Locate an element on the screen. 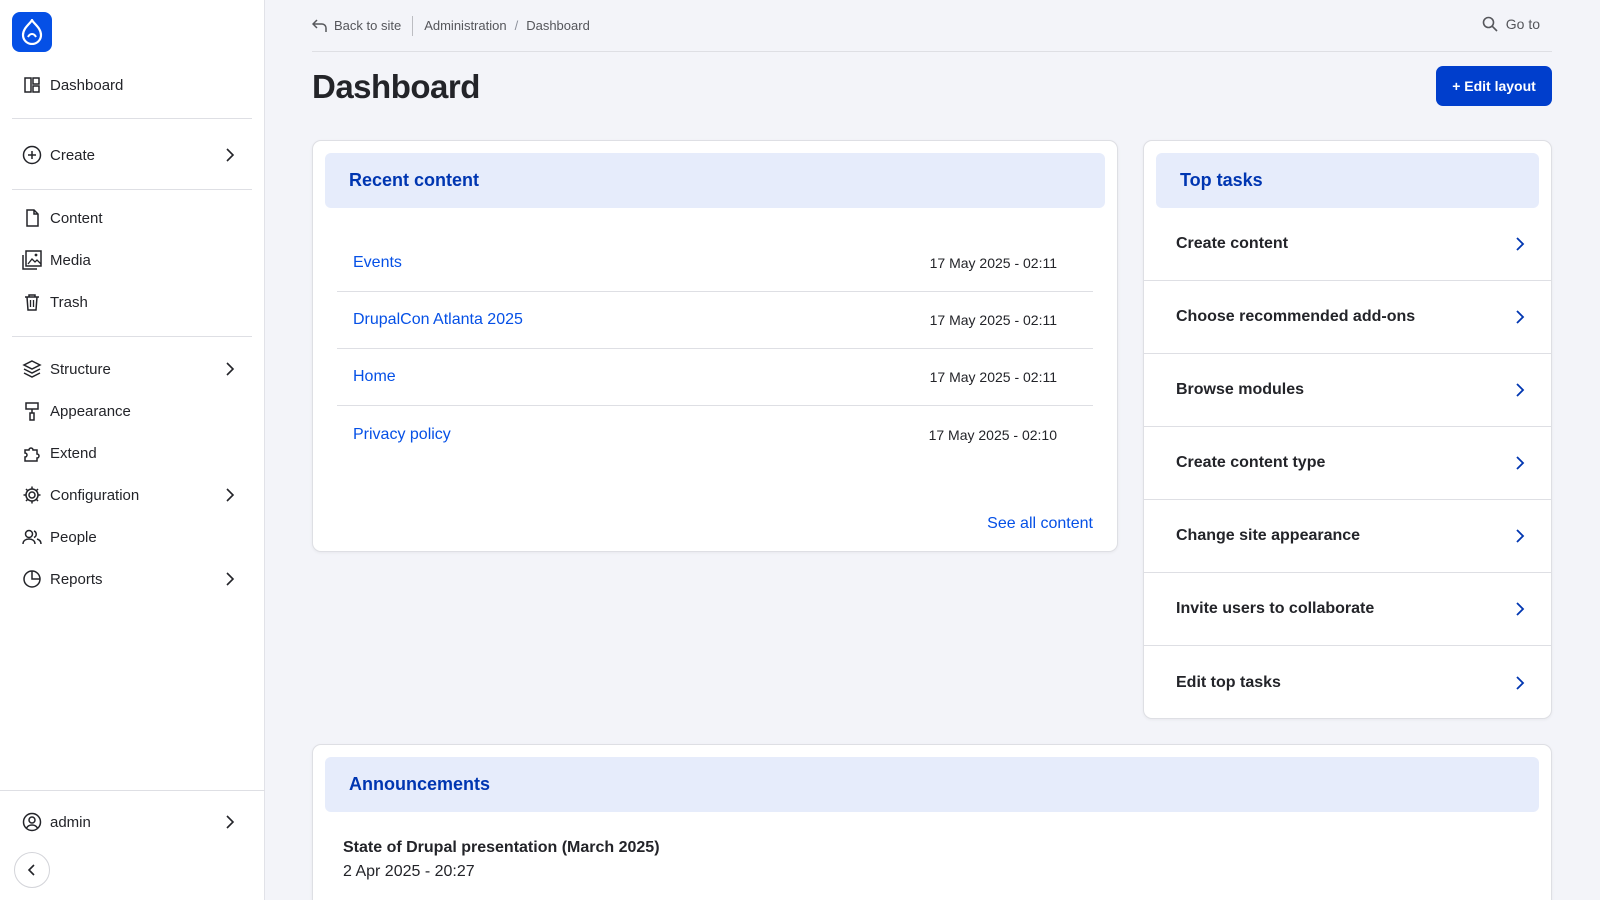  task-label: Create content type is located at coordinates (1251, 462).